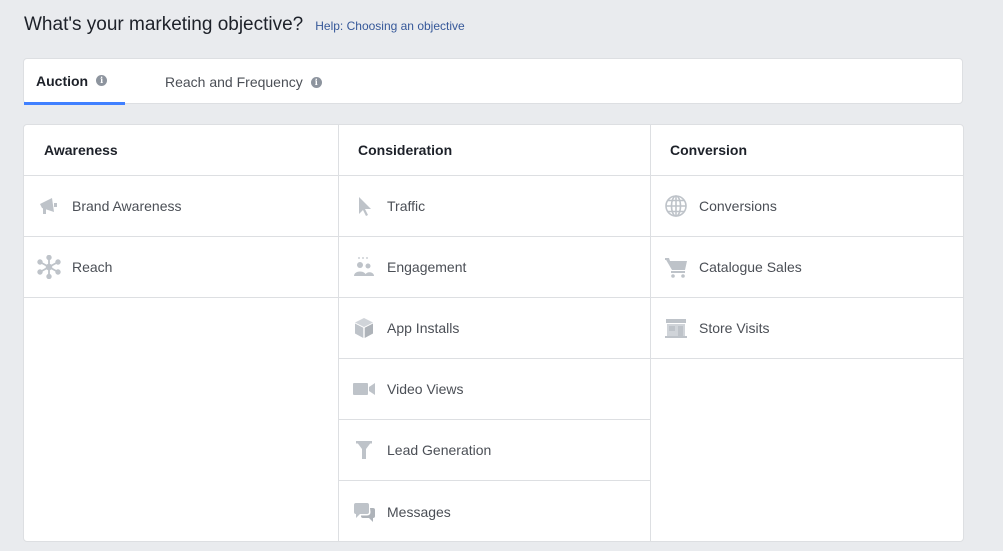 This screenshot has width=1003, height=551. What do you see at coordinates (234, 82) in the screenshot?
I see `tab-label: Reach and Frequency` at bounding box center [234, 82].